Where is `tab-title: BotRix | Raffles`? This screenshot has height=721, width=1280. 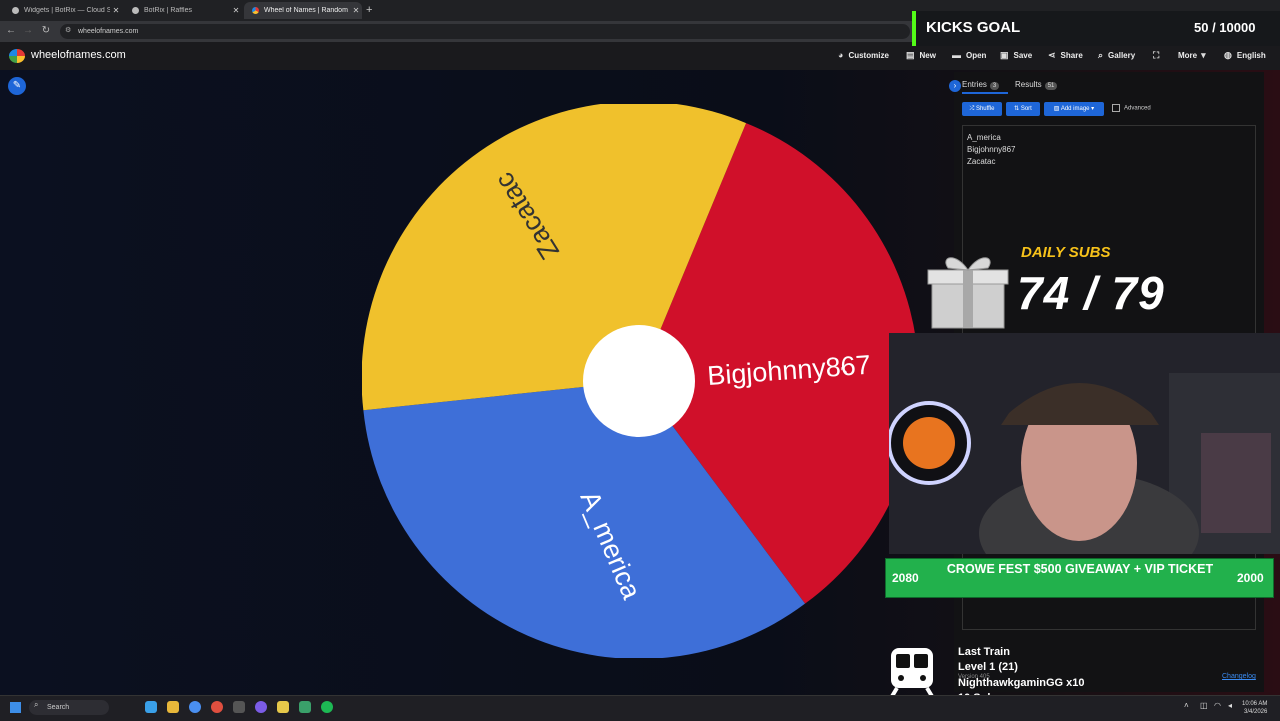 tab-title: BotRix | Raffles is located at coordinates (168, 10).